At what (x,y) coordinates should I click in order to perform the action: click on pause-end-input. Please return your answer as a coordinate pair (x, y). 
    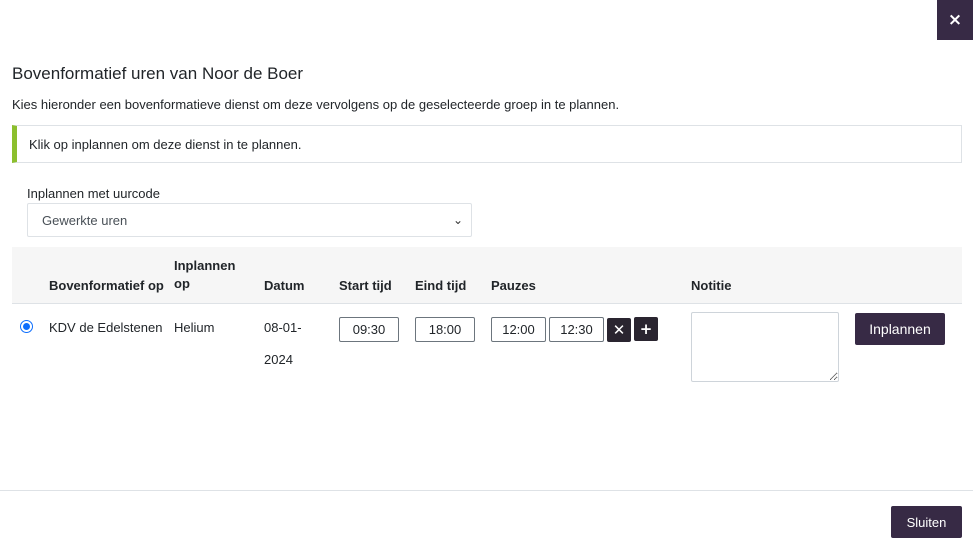
    Looking at the image, I should click on (576, 329).